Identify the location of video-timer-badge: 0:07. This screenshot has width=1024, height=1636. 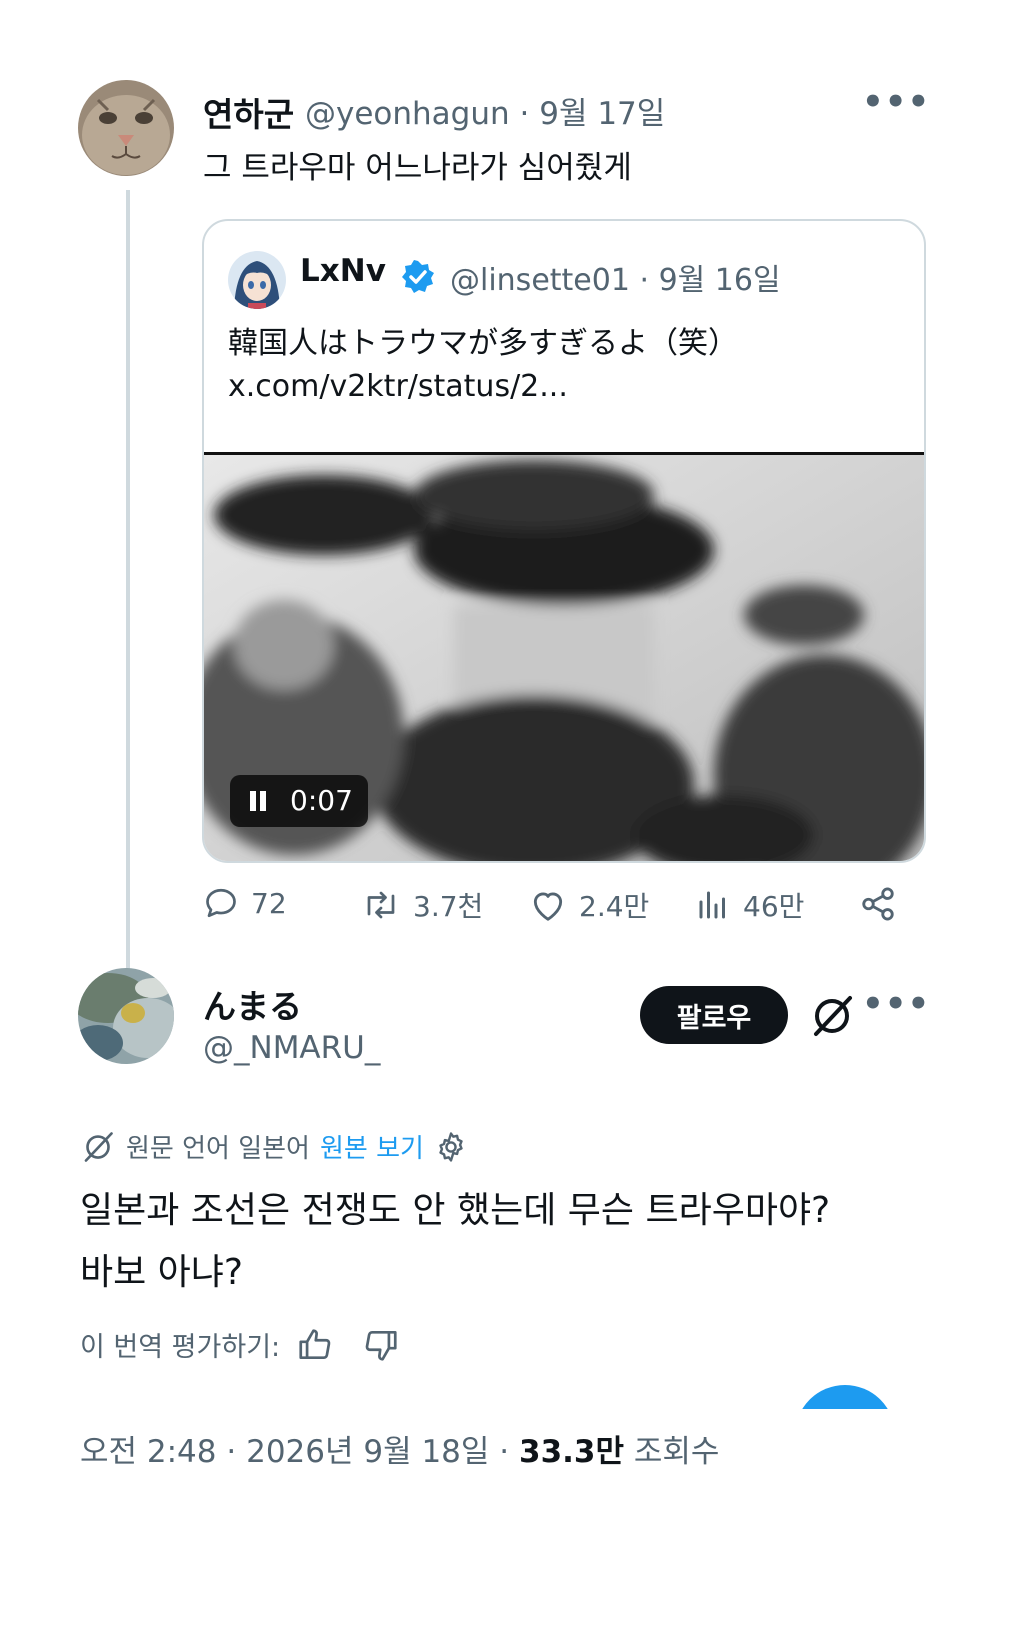
(299, 801).